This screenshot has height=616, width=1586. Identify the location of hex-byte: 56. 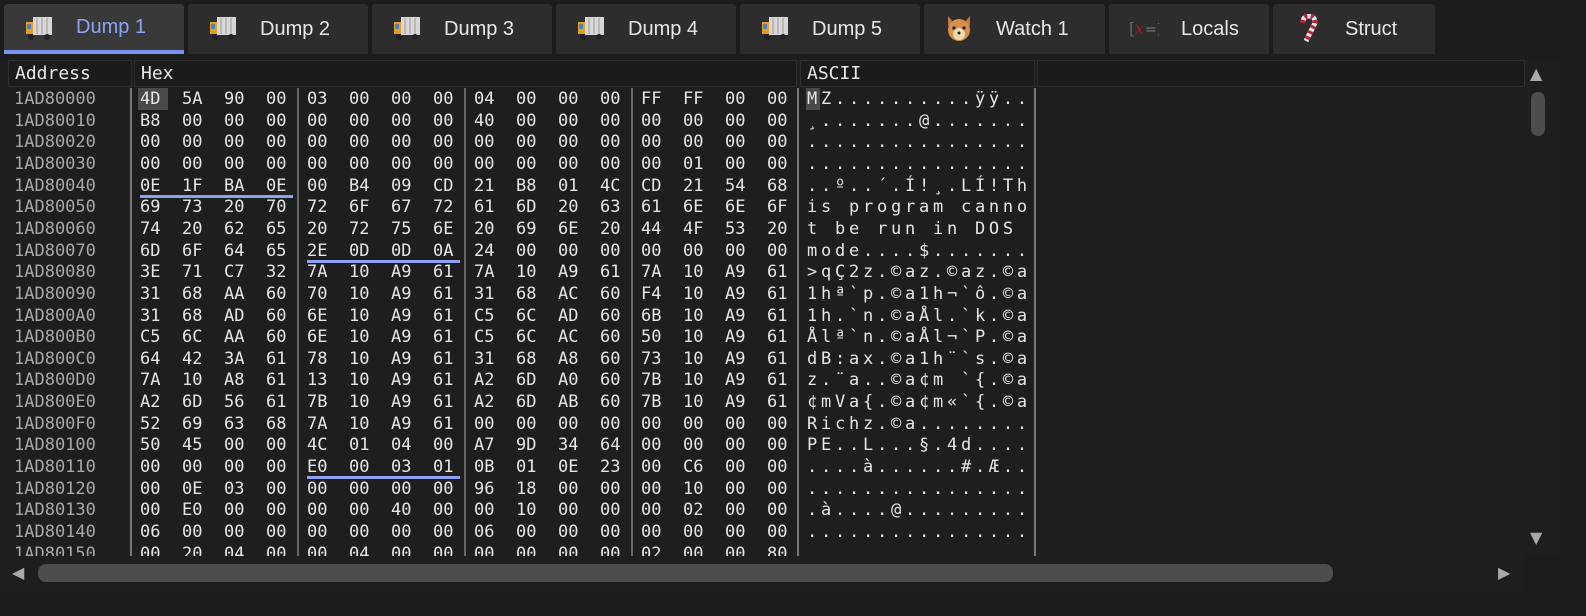
(237, 402).